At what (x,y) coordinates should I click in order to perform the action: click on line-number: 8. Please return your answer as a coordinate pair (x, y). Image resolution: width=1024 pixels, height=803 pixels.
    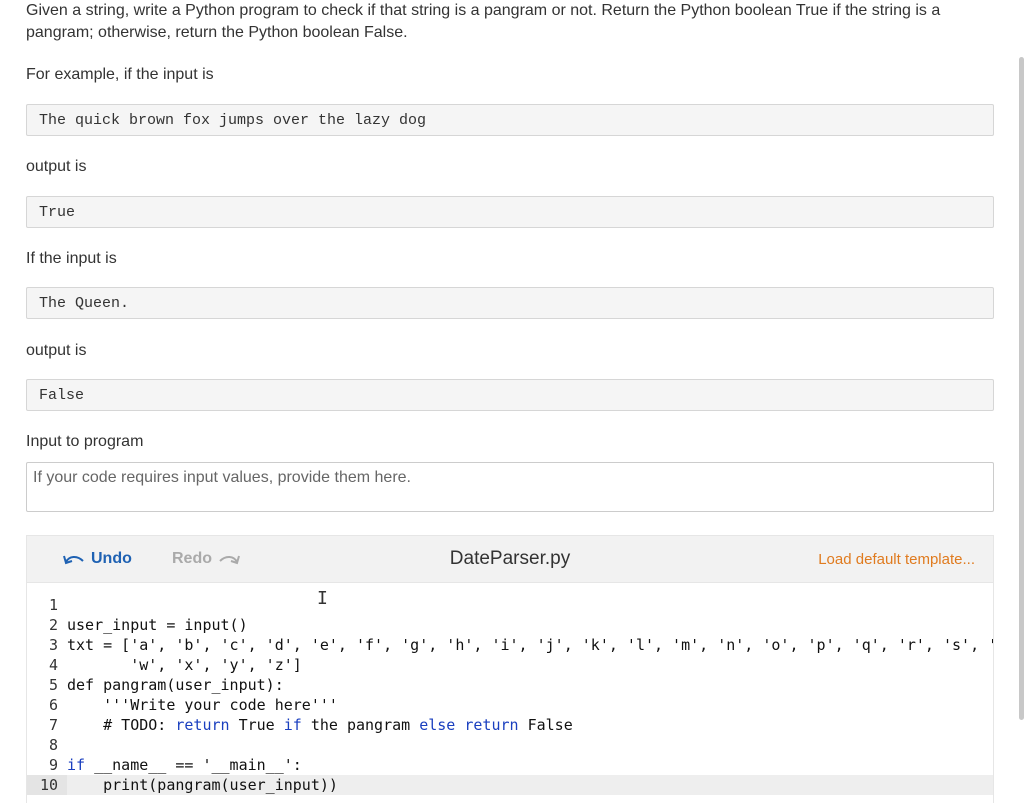
    Looking at the image, I should click on (53, 745).